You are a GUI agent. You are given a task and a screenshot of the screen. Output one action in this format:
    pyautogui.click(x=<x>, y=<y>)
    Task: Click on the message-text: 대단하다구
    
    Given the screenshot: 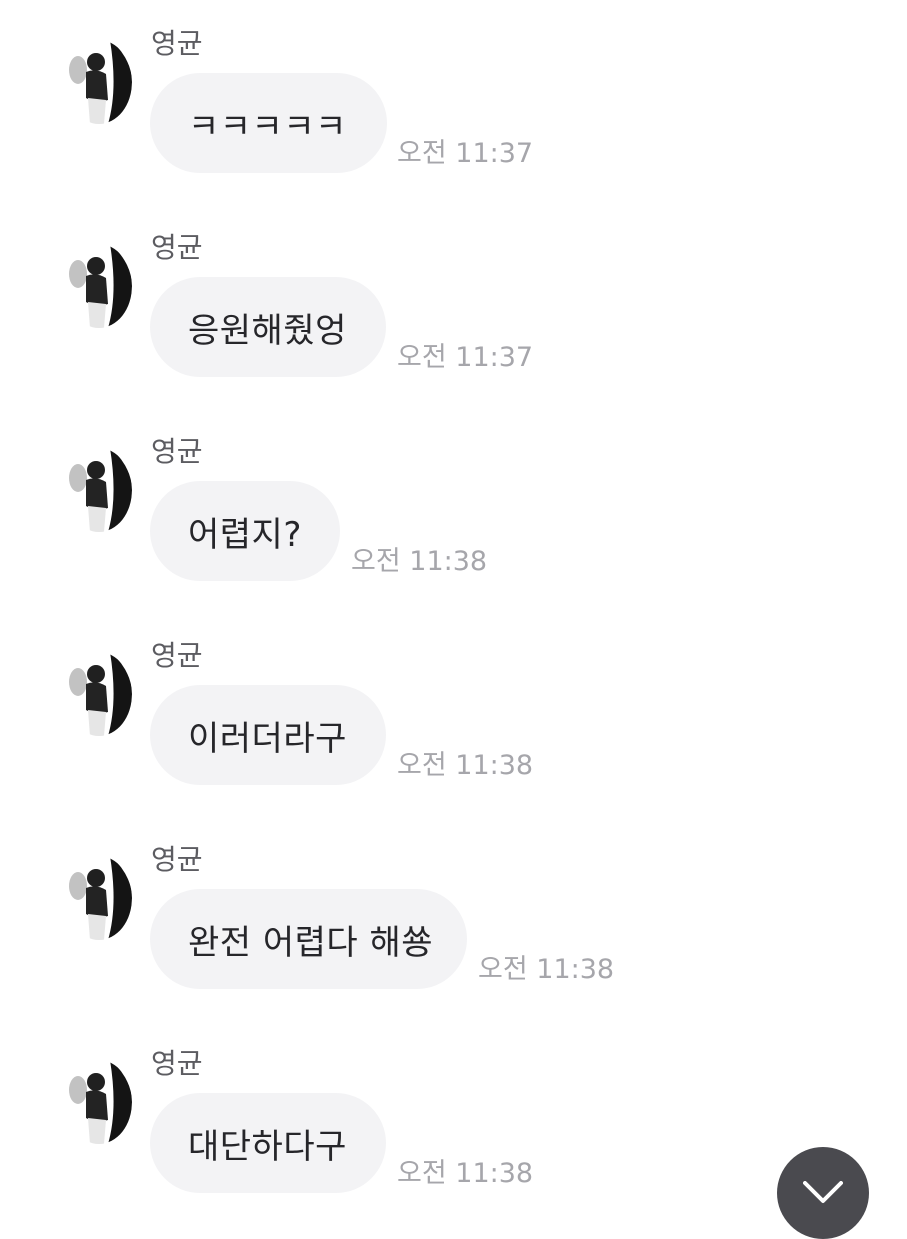 What is the action you would take?
    pyautogui.click(x=267, y=1146)
    